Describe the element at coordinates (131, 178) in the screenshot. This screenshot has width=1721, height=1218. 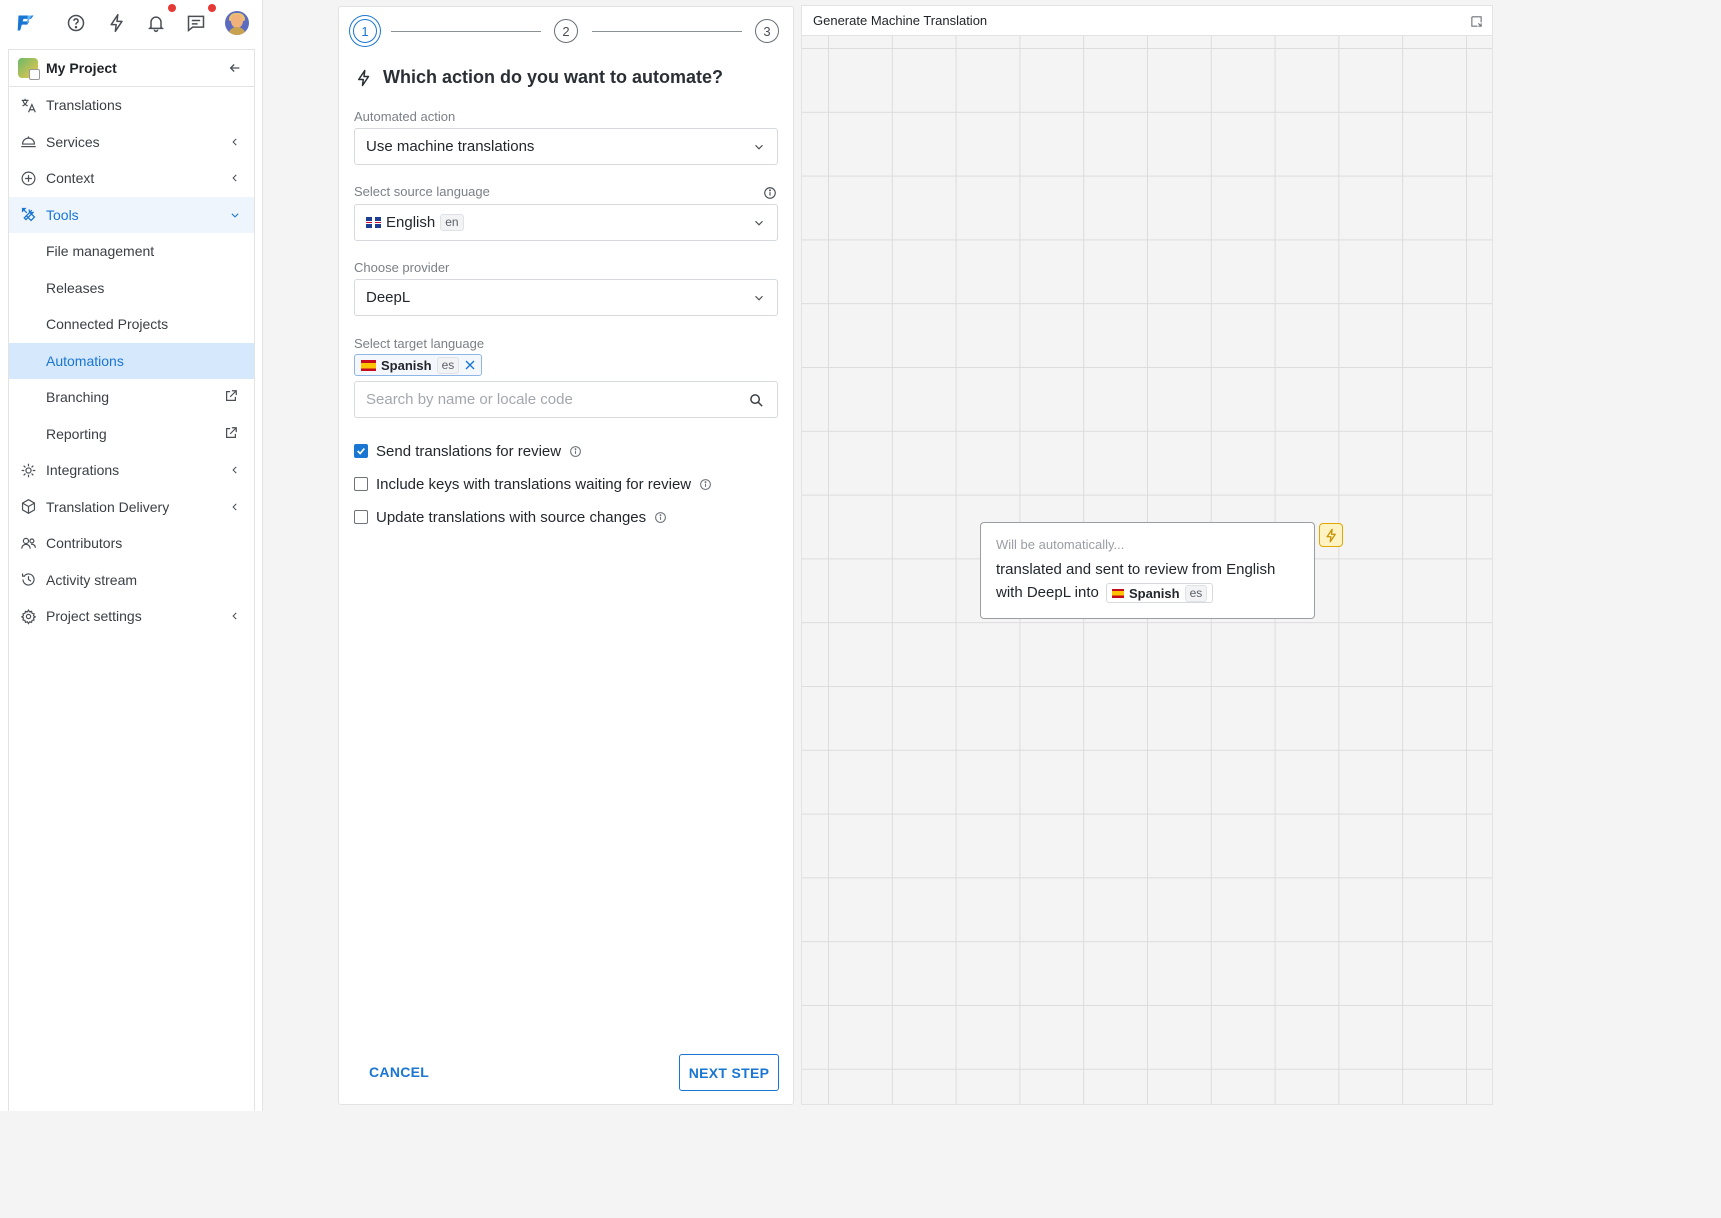
I see `sidebar-item-context: Context` at that location.